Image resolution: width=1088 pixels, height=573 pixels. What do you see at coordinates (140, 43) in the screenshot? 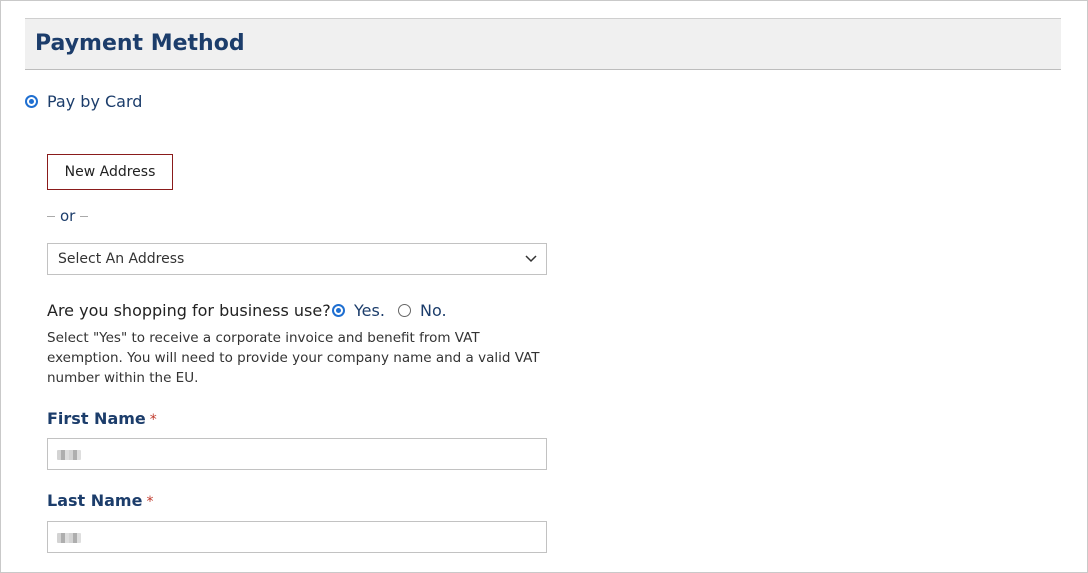
I see `section-title: Payment Method` at bounding box center [140, 43].